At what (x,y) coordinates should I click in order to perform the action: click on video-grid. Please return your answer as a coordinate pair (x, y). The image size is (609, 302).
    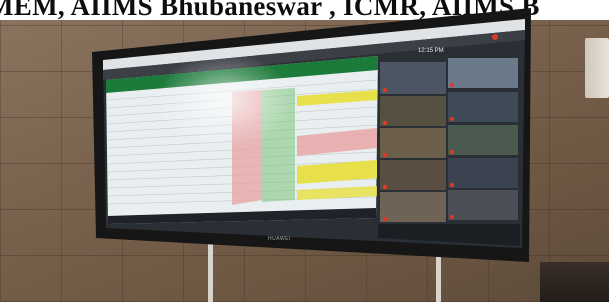
    Looking at the image, I should click on (449, 140).